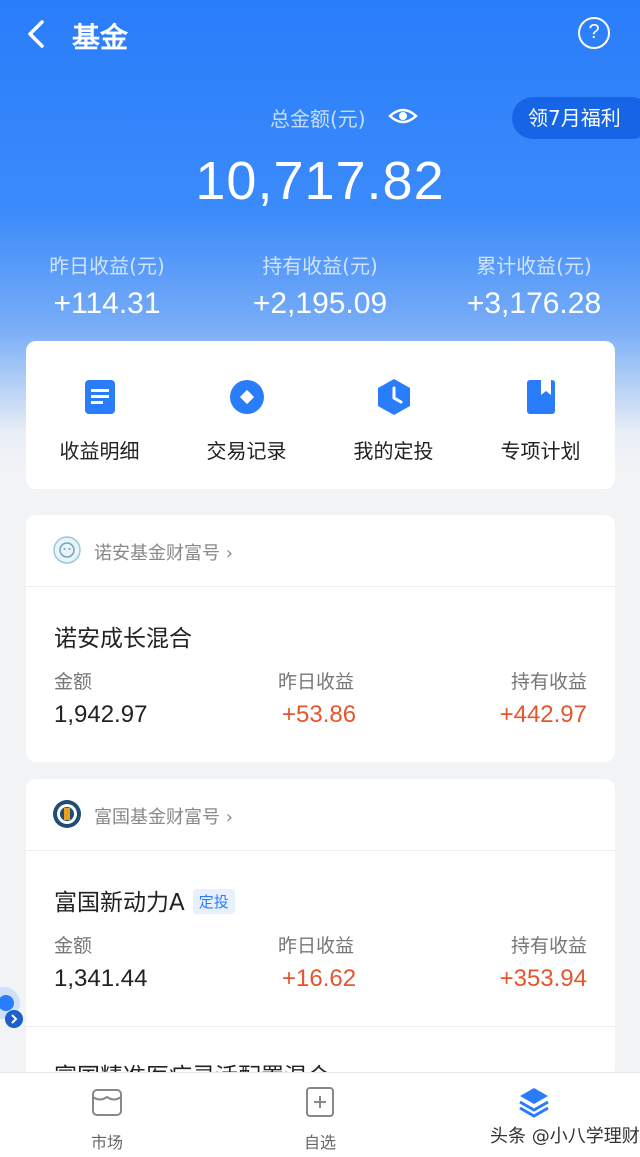 The image size is (640, 1157). Describe the element at coordinates (576, 118) in the screenshot. I see `promo-button: 领7月福利` at that location.